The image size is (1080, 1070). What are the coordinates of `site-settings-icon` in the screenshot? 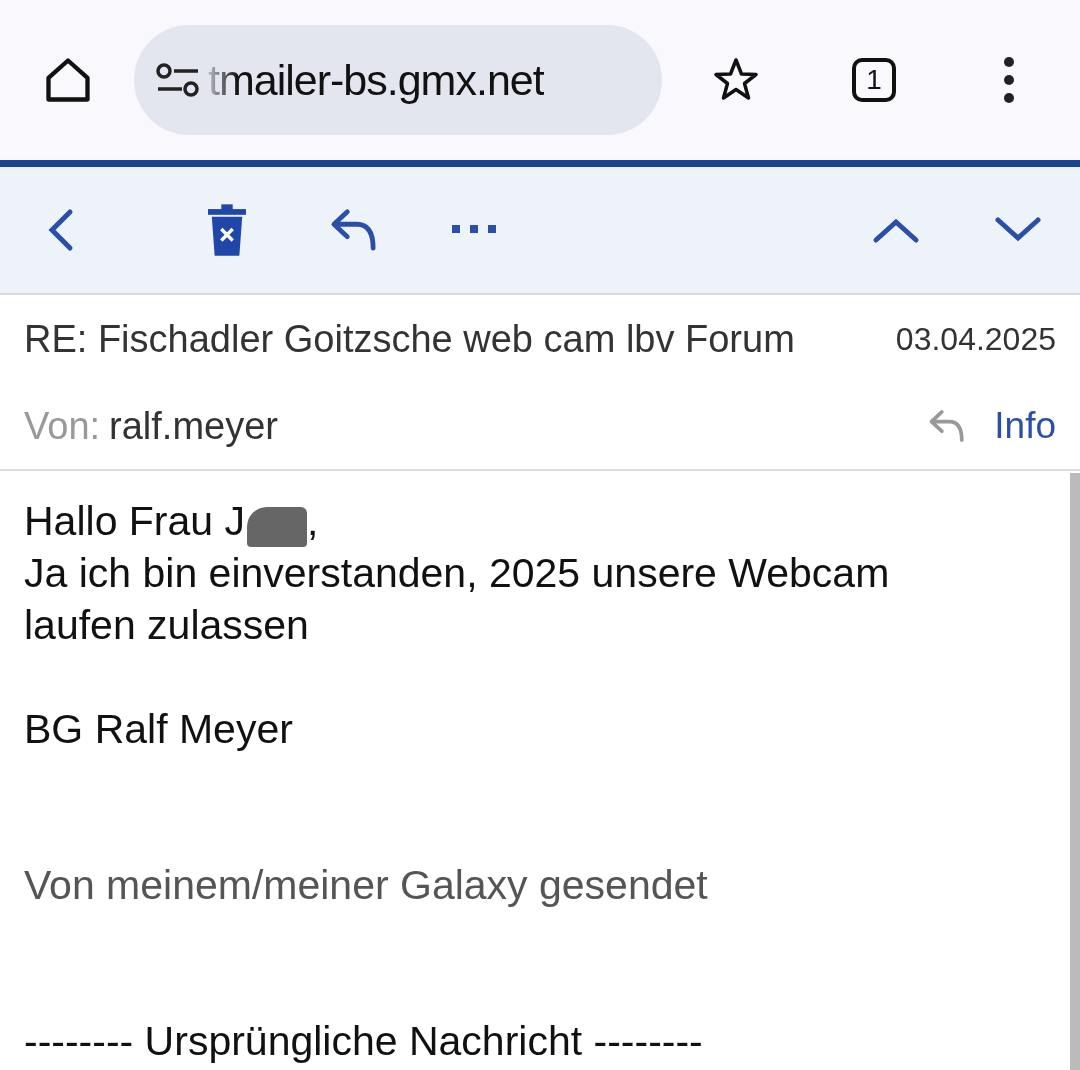 It's located at (178, 80).